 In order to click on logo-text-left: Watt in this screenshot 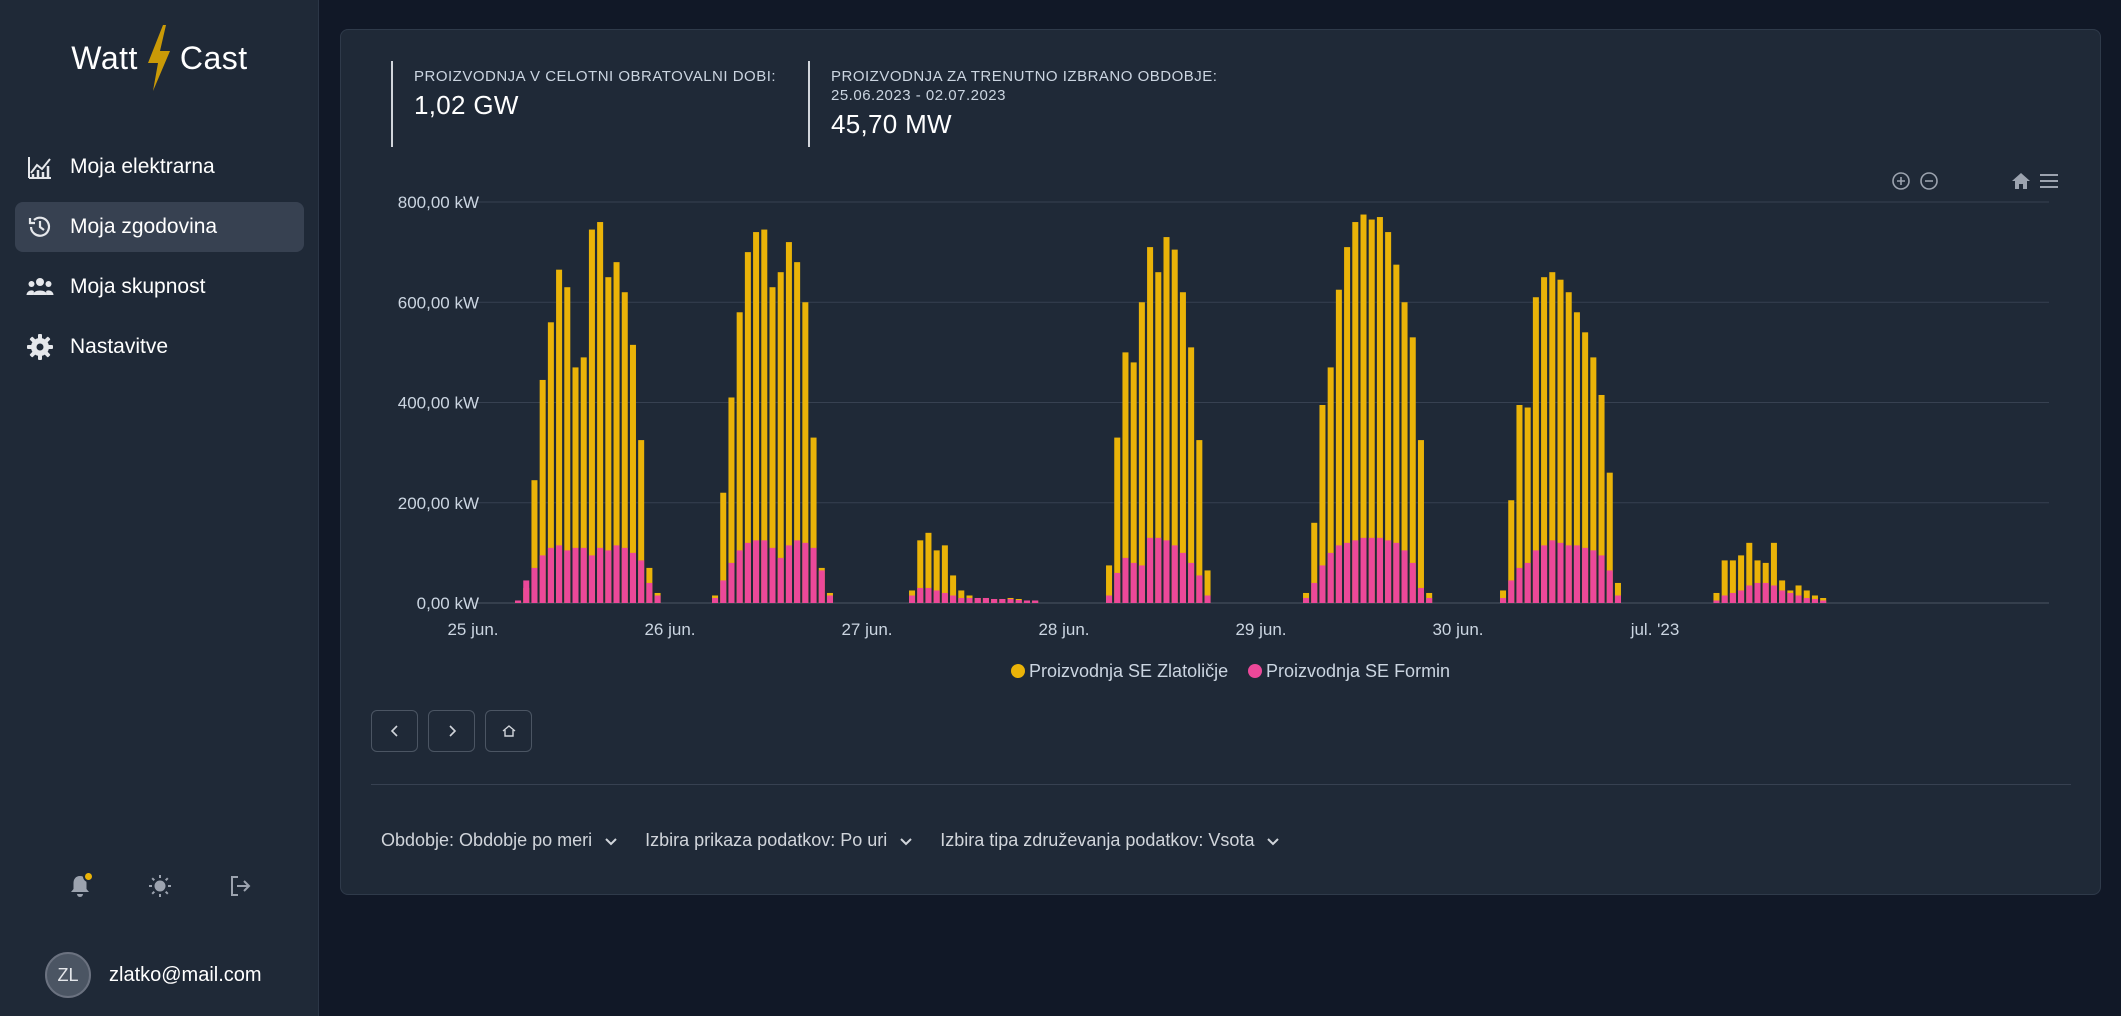, I will do `click(104, 57)`.